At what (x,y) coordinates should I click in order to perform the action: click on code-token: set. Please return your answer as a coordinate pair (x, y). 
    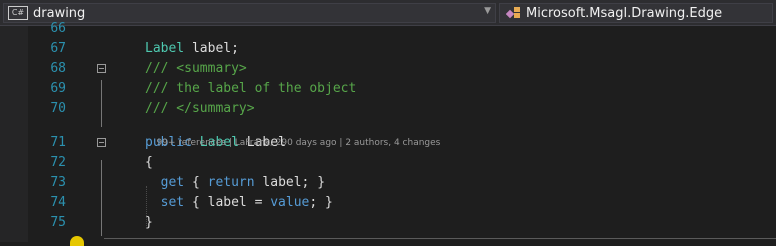
    Looking at the image, I should click on (172, 202).